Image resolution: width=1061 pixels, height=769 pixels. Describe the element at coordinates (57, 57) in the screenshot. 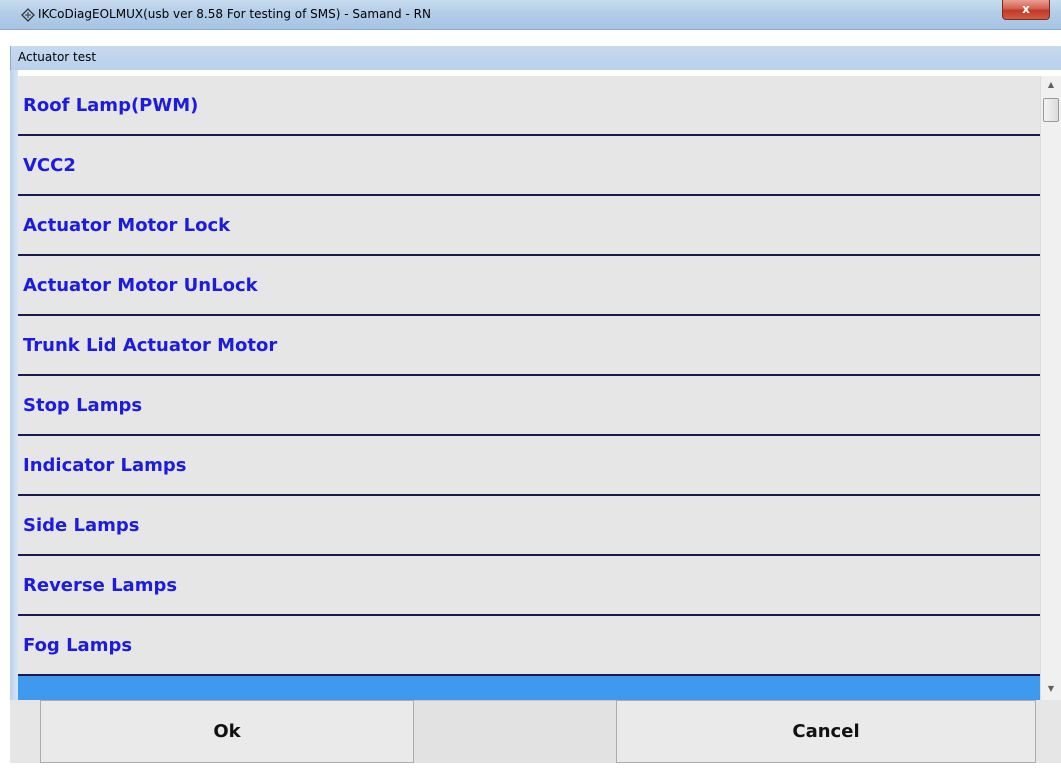

I see `section-title: Actuator test` at that location.